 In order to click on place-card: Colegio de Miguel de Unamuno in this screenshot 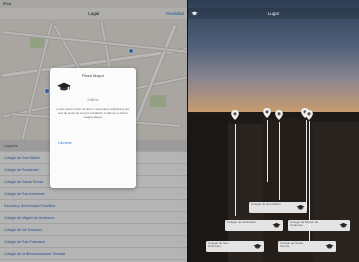, I will do `click(319, 225)`.